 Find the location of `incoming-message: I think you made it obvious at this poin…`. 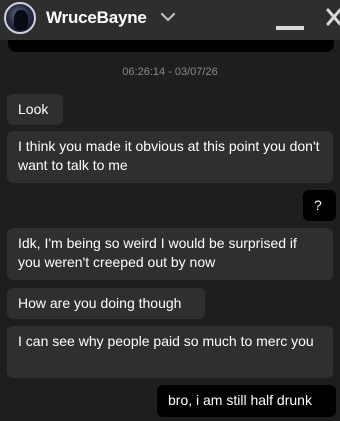

incoming-message: I think you made it obvious at this poin… is located at coordinates (170, 157).